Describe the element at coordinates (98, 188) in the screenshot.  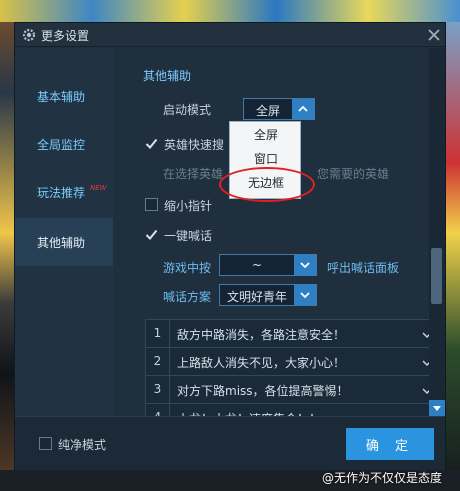
I see `new-badge: NEW` at that location.